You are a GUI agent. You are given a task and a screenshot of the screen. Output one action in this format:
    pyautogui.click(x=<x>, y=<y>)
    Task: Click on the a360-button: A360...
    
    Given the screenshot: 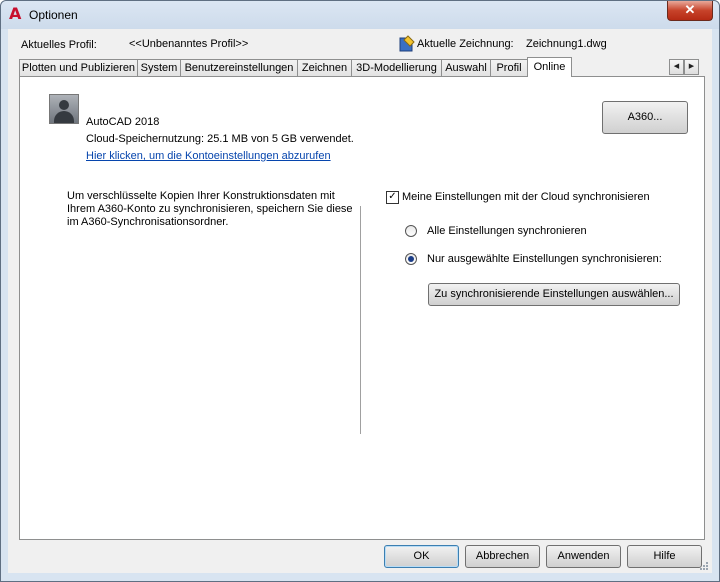 What is the action you would take?
    pyautogui.click(x=645, y=117)
    